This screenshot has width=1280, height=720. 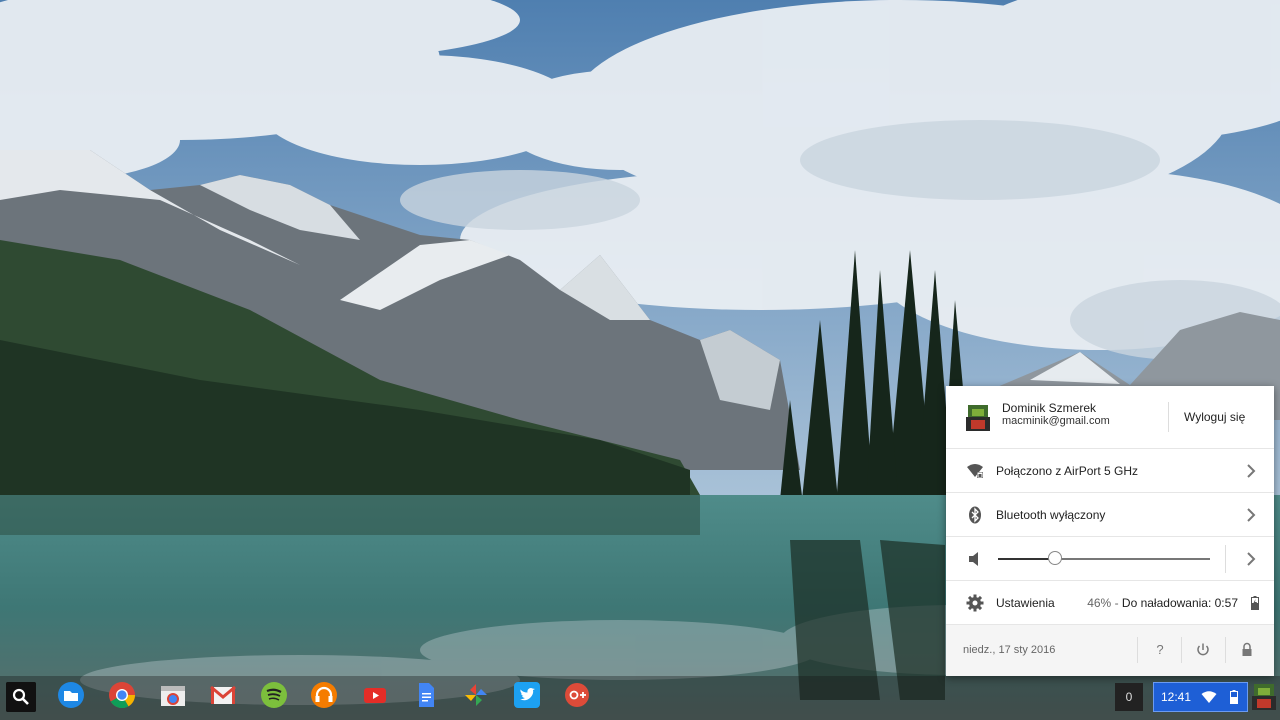 I want to click on gmail-icon, so click(x=223, y=696).